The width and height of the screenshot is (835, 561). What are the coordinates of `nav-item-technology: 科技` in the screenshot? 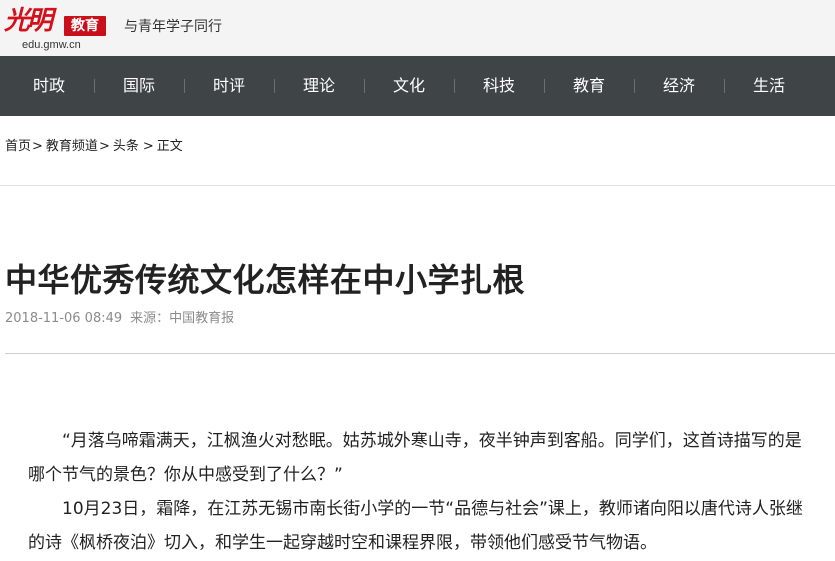 It's located at (499, 86).